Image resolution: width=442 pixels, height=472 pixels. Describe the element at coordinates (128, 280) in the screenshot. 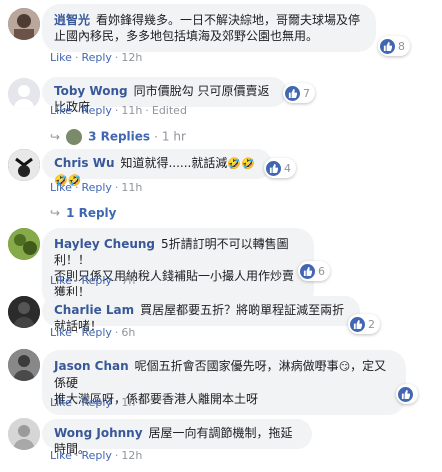

I see `comment-time: 7h` at that location.